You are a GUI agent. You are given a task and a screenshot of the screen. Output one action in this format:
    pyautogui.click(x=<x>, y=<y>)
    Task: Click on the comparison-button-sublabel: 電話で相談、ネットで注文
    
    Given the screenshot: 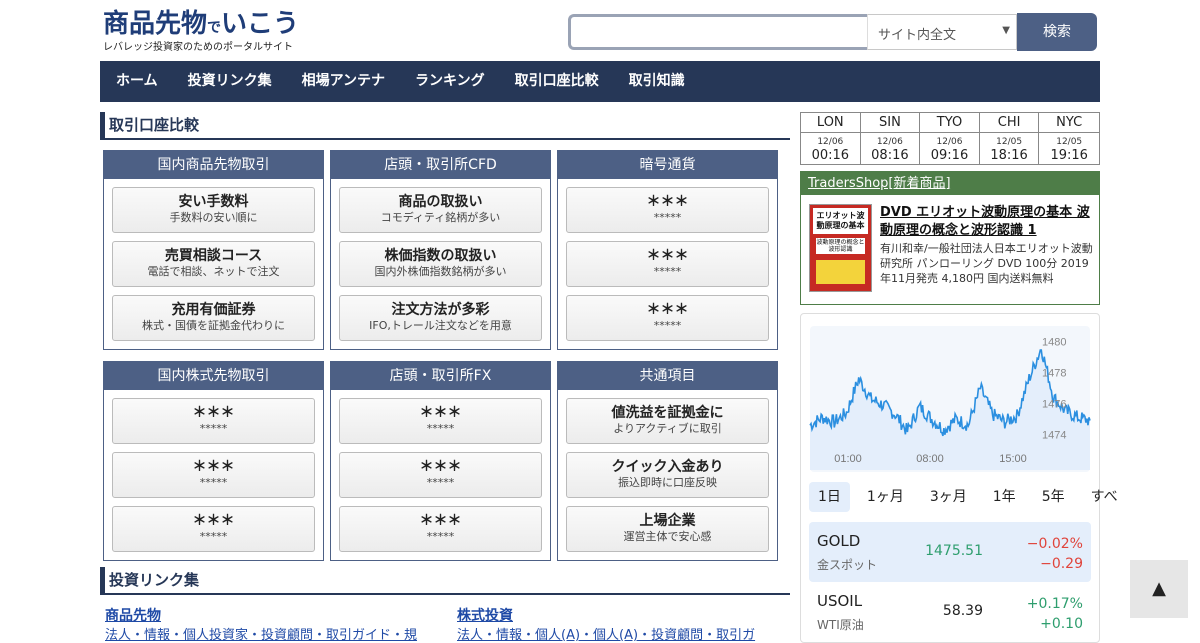 What is the action you would take?
    pyautogui.click(x=213, y=271)
    